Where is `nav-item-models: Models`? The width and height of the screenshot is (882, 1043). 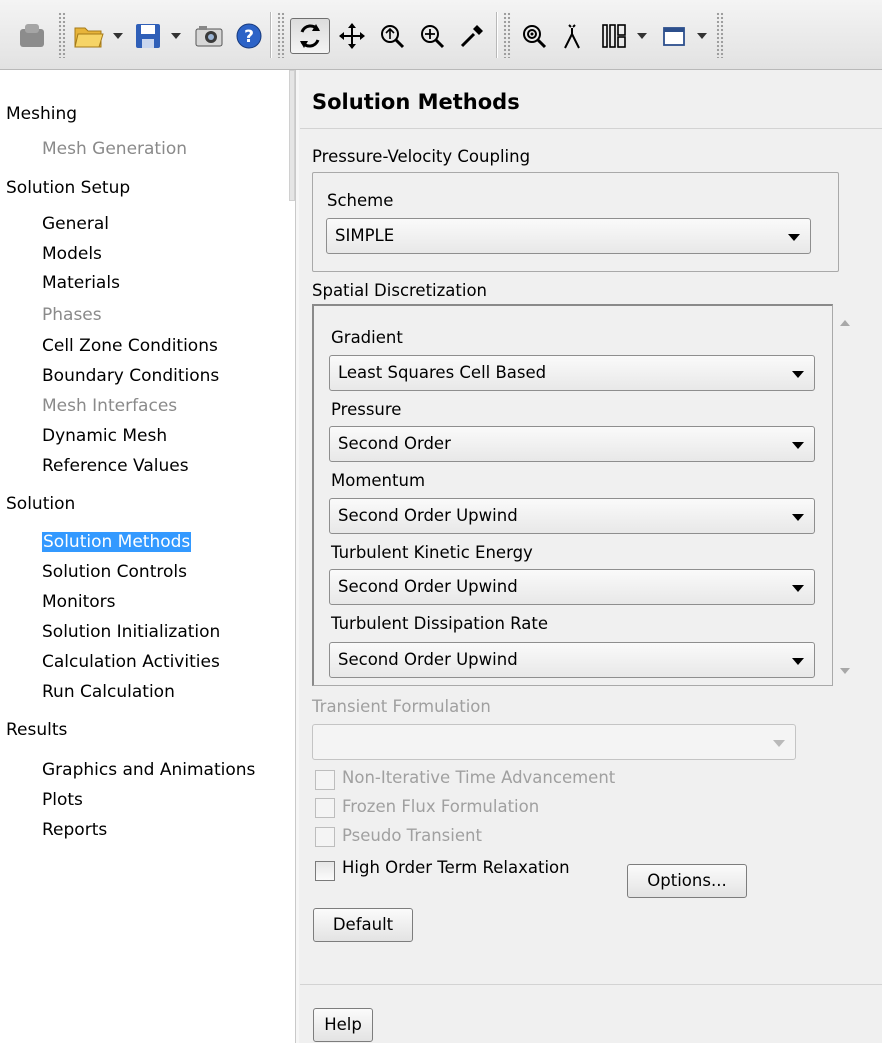
nav-item-models: Models is located at coordinates (72, 254).